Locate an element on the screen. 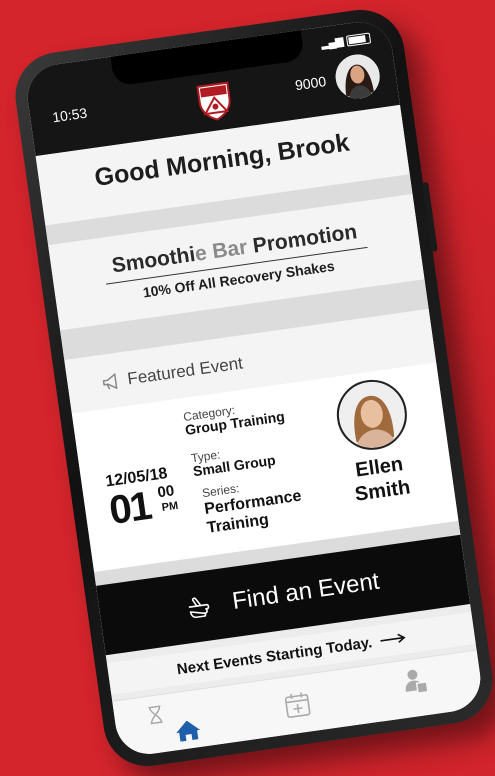 The image size is (495, 776). home-tab is located at coordinates (188, 730).